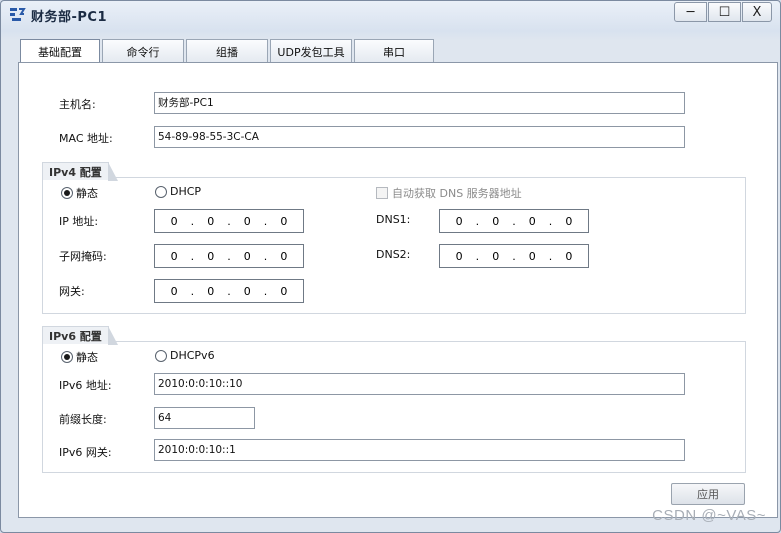 The width and height of the screenshot is (781, 533). Describe the element at coordinates (87, 193) in the screenshot. I see `ipv4-static-label: 静态` at that location.